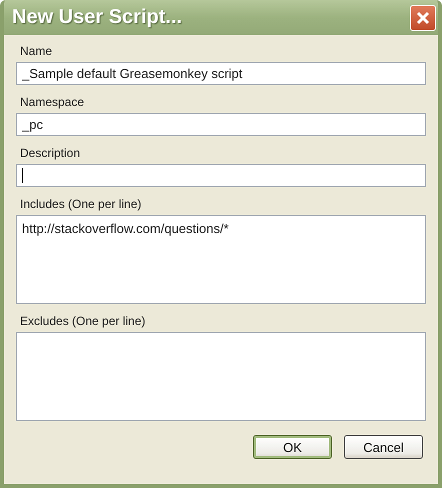  I want to click on field-label: Excludes (One per line), so click(83, 321).